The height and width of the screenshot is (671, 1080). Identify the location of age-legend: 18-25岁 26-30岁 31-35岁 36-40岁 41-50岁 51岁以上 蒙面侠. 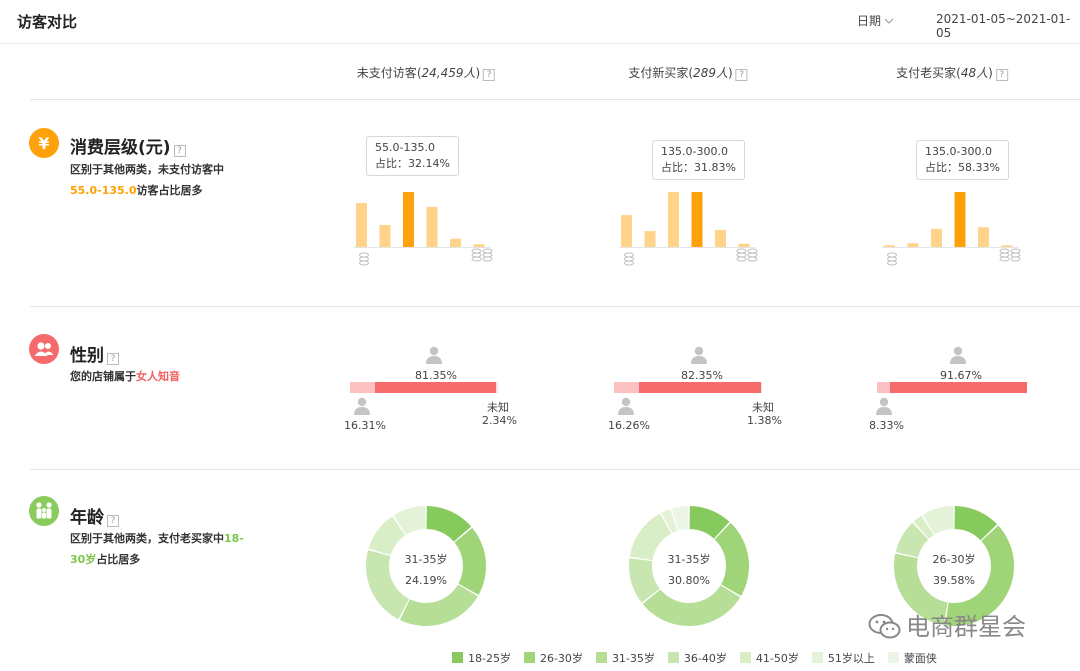
(701, 658).